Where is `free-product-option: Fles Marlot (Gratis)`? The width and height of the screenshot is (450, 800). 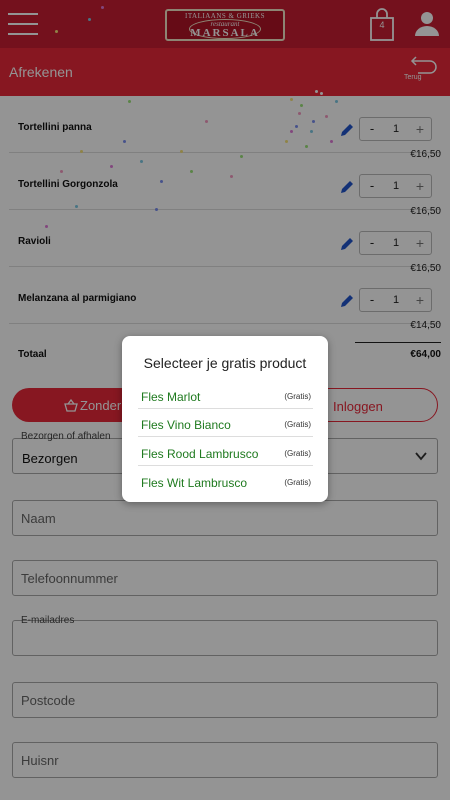 free-product-option: Fles Marlot (Gratis) is located at coordinates (225, 395).